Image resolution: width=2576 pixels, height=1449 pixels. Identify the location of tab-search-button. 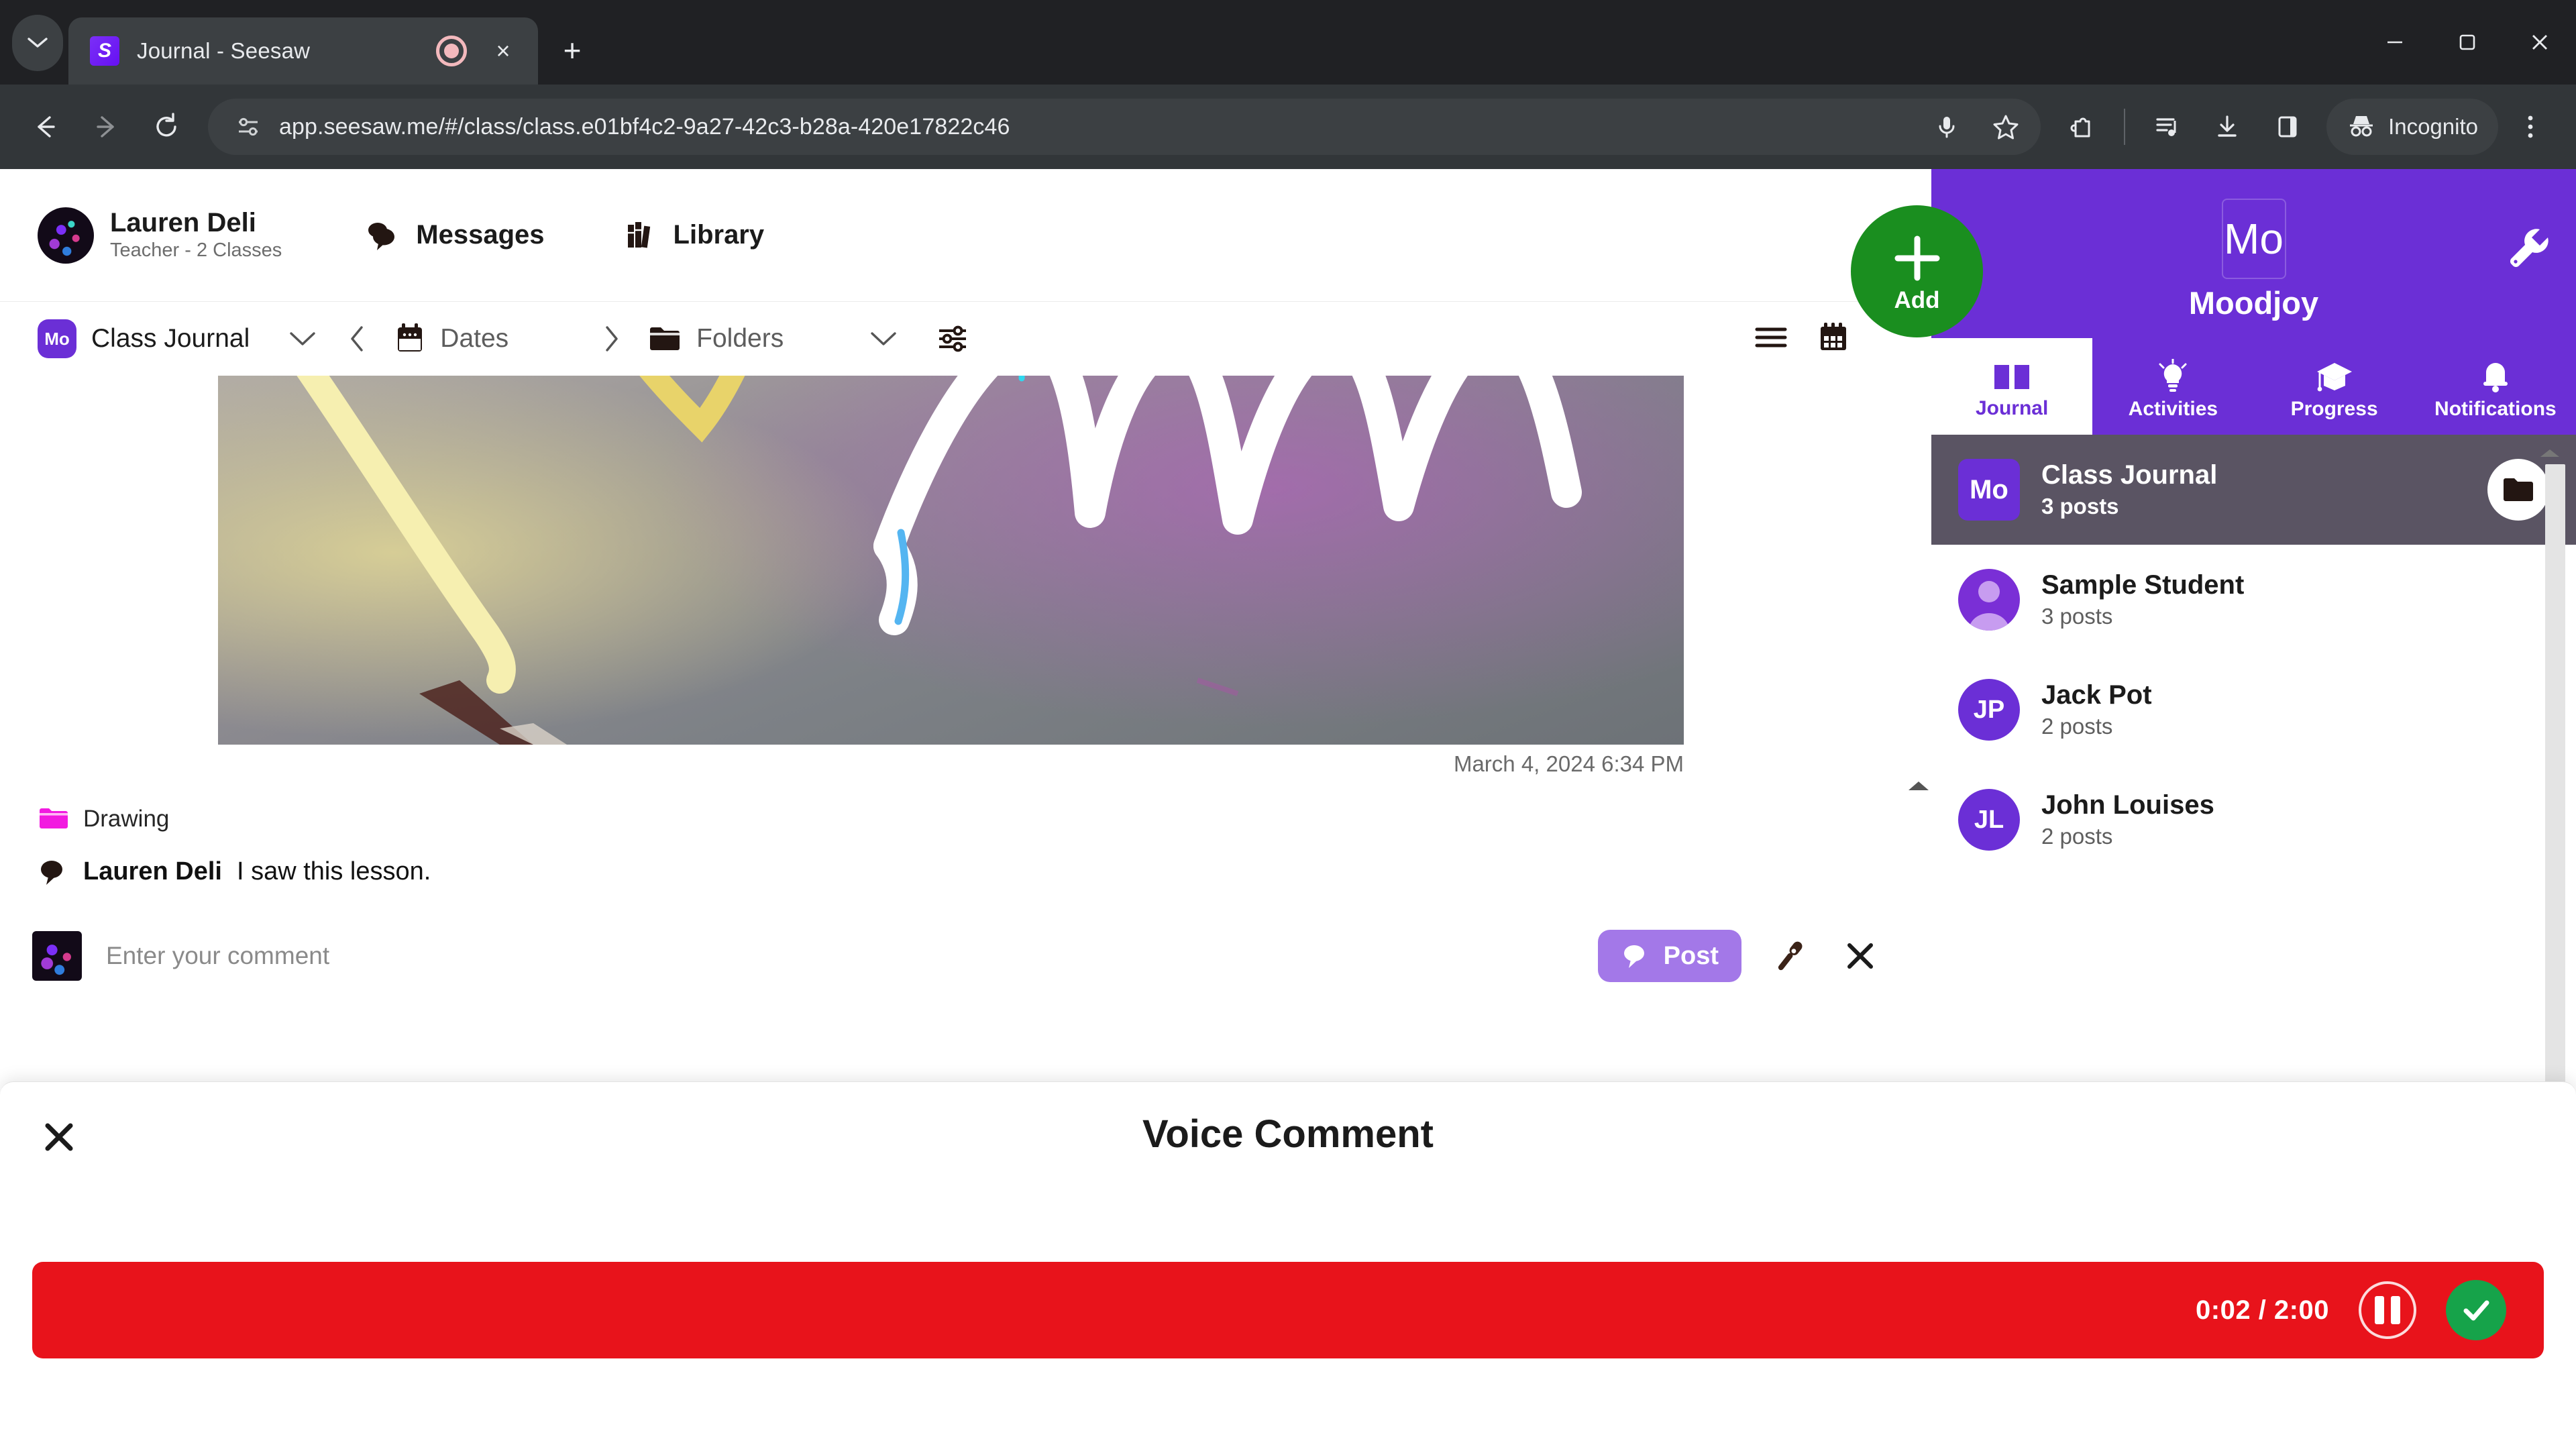
(37, 43).